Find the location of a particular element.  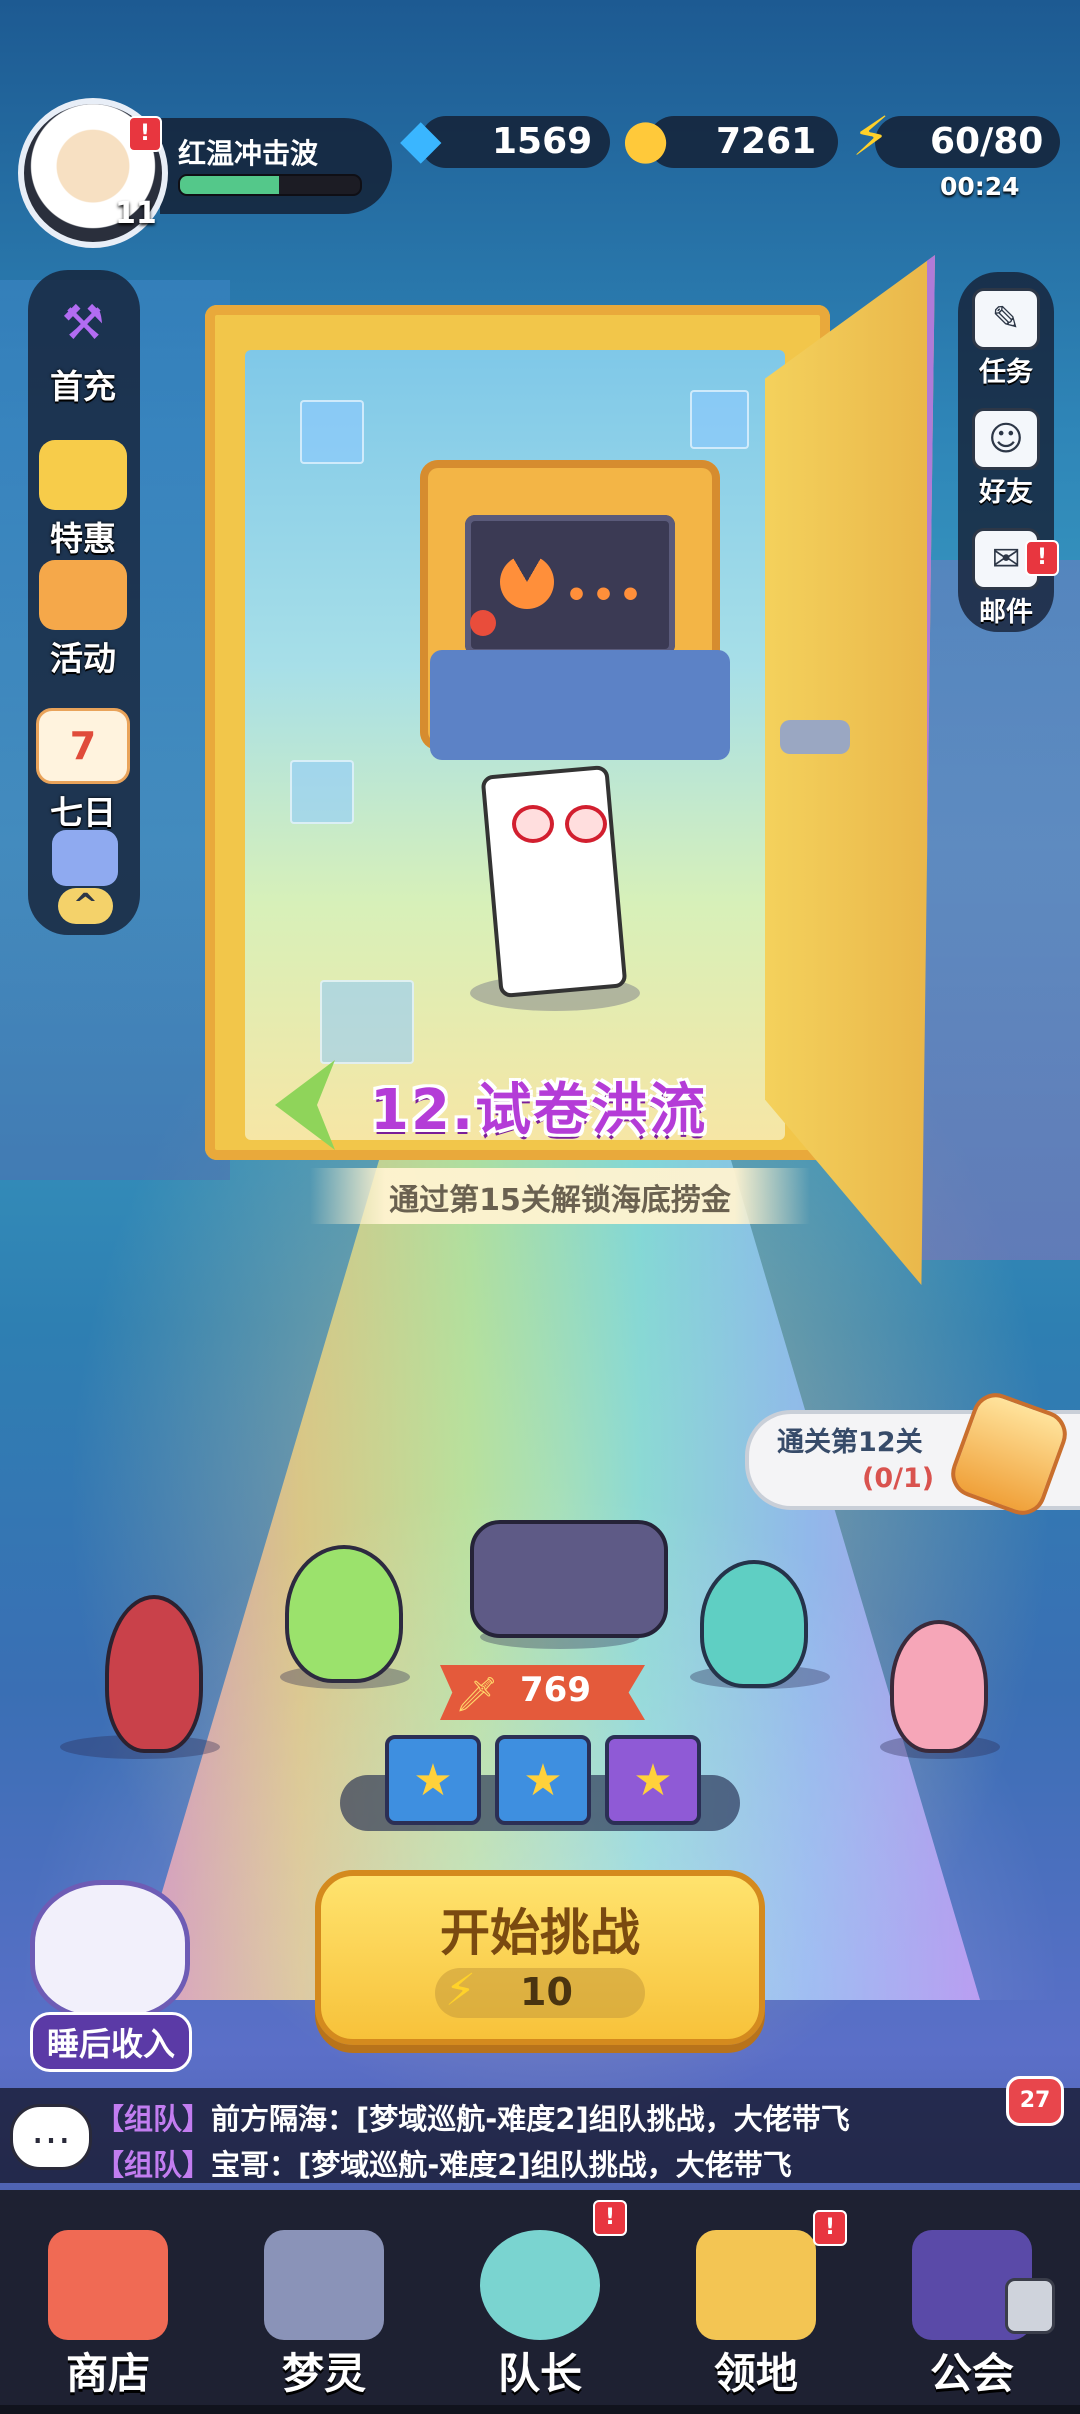

chat-text: 宝哥：[梦域巡航-难度2]组队挑战，大佬带飞 is located at coordinates (501, 2165).